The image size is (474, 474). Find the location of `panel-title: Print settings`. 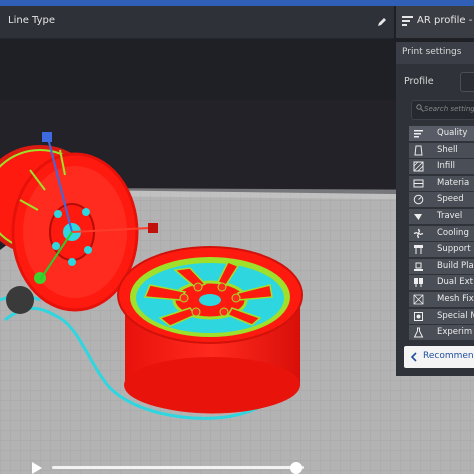

panel-title: Print settings is located at coordinates (435, 53).